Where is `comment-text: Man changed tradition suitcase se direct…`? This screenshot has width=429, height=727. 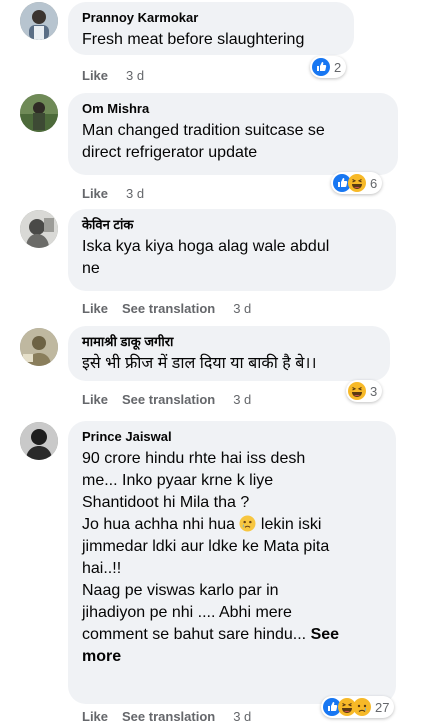 comment-text: Man changed tradition suitcase se direct… is located at coordinates (233, 142).